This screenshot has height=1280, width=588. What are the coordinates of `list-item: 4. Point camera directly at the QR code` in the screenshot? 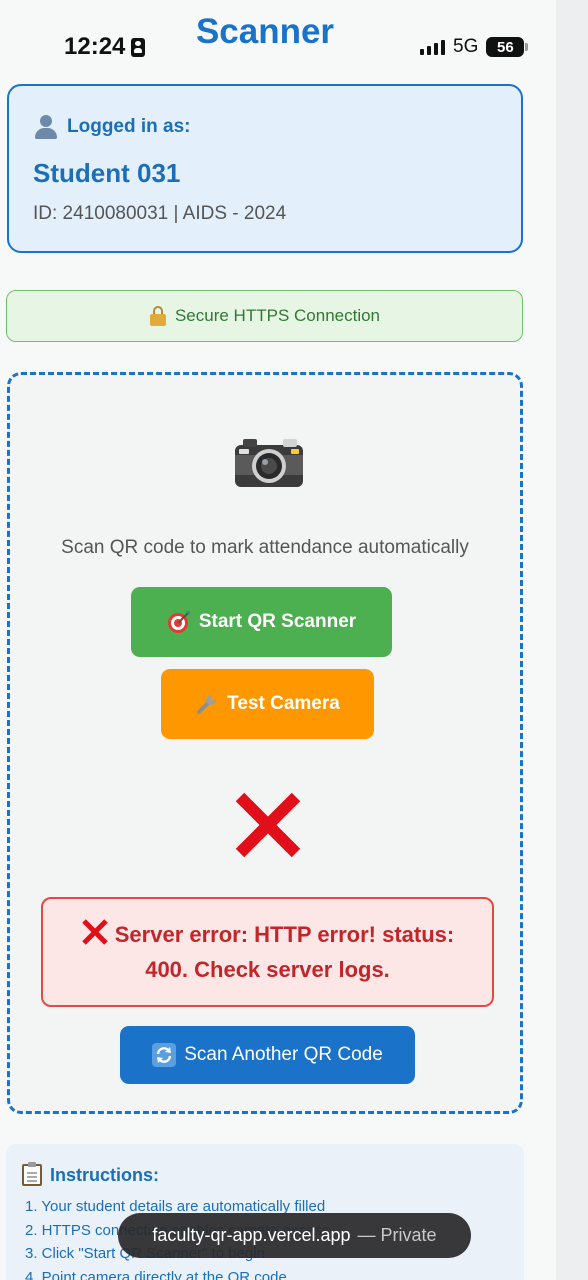 It's located at (156, 1274).